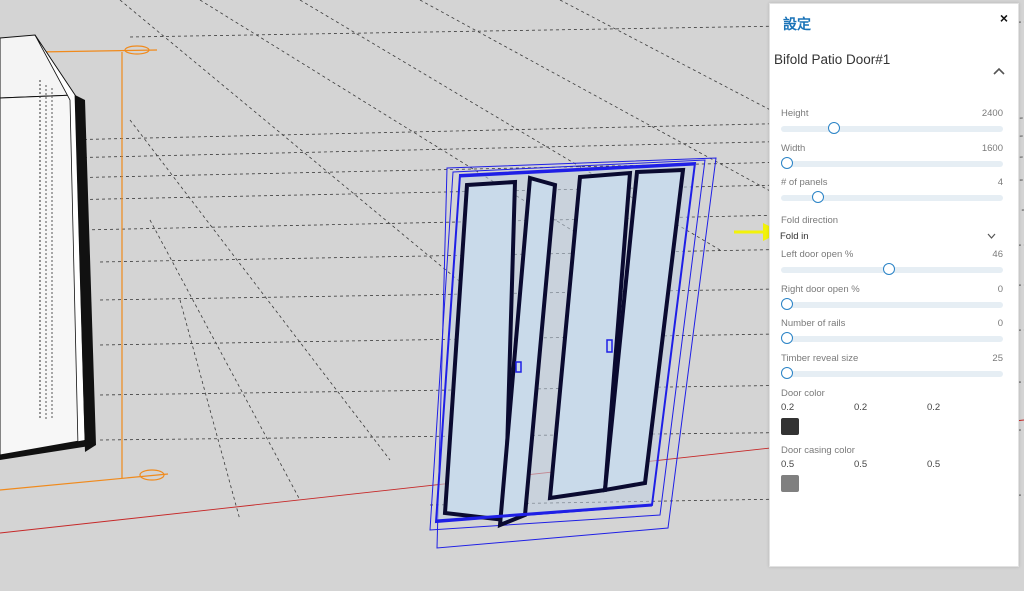  I want to click on casing-color: Door casing color 0.5 0.5 0.5, so click(892, 470).